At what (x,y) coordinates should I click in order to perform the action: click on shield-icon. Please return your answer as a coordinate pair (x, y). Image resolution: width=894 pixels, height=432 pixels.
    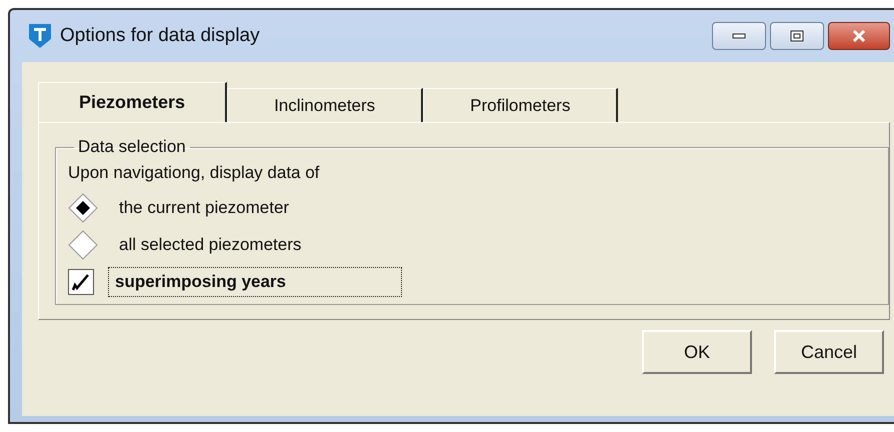
    Looking at the image, I should click on (40, 36).